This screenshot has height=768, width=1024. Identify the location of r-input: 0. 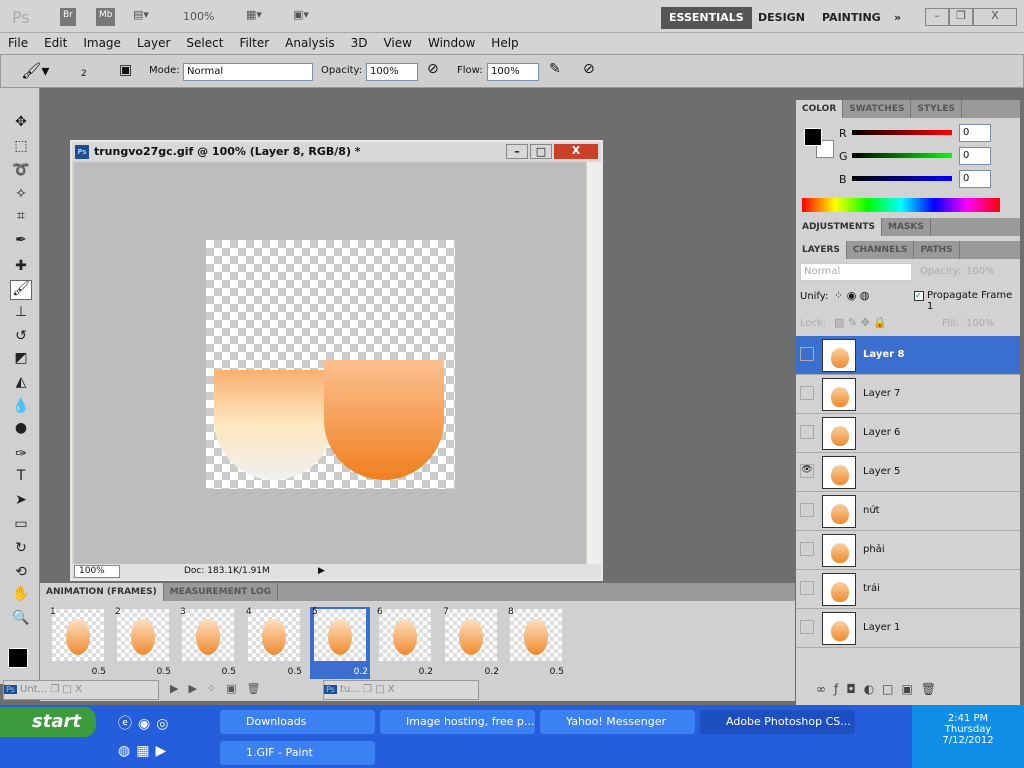
(975, 133).